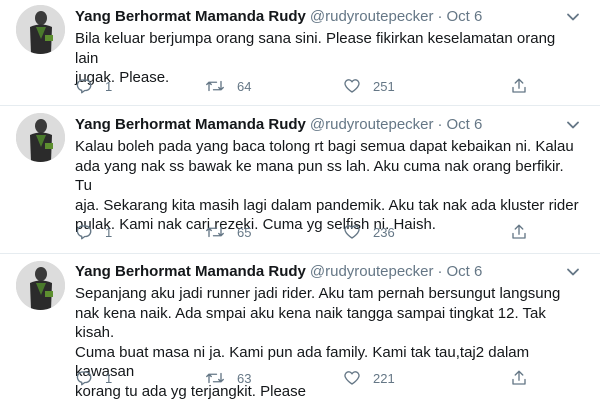 This screenshot has width=600, height=407. Describe the element at coordinates (369, 378) in the screenshot. I see `like-button: 221` at that location.